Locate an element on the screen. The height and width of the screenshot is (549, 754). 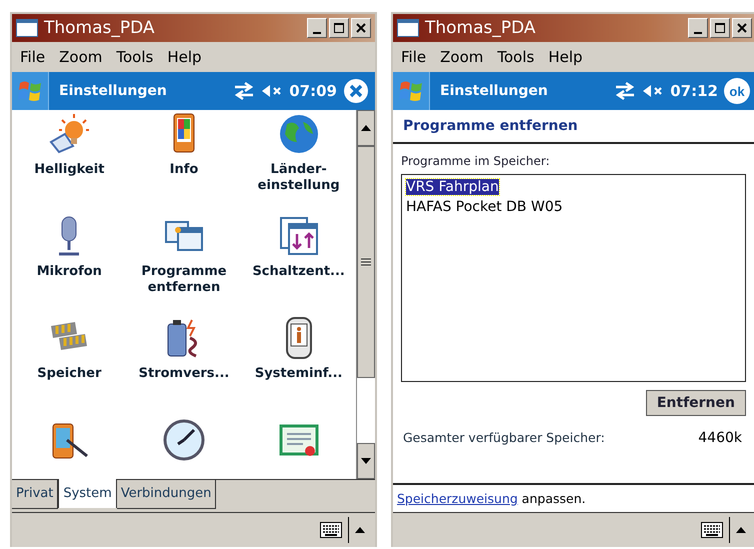
scroll-up-button is located at coordinates (366, 128).